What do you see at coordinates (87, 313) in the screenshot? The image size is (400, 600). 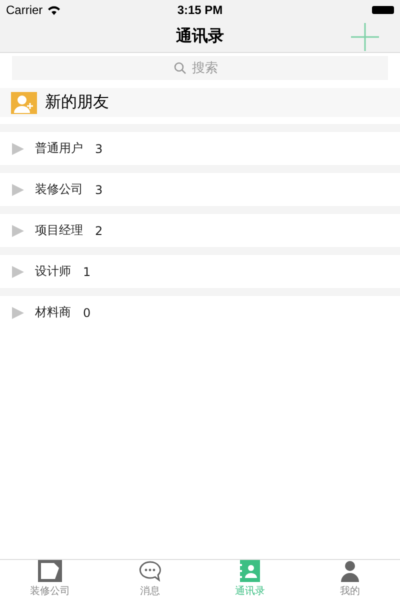 I see `group-count: 0` at bounding box center [87, 313].